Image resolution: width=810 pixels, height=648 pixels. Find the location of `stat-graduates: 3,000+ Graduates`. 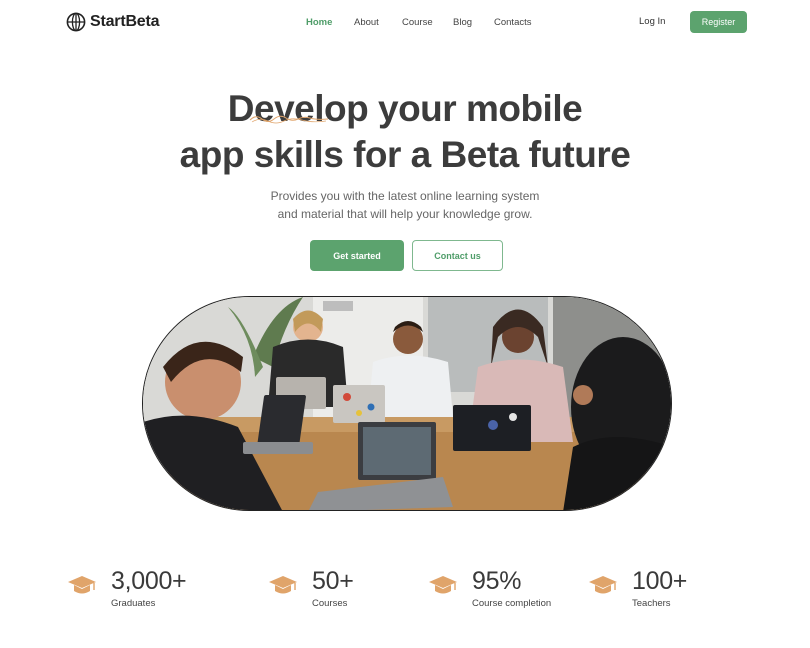

stat-graduates: 3,000+ Graduates is located at coordinates (127, 587).